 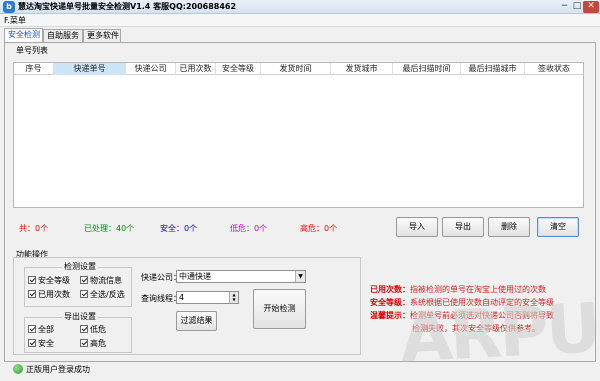 What do you see at coordinates (34, 228) in the screenshot?
I see `stat-total: 共：0个` at bounding box center [34, 228].